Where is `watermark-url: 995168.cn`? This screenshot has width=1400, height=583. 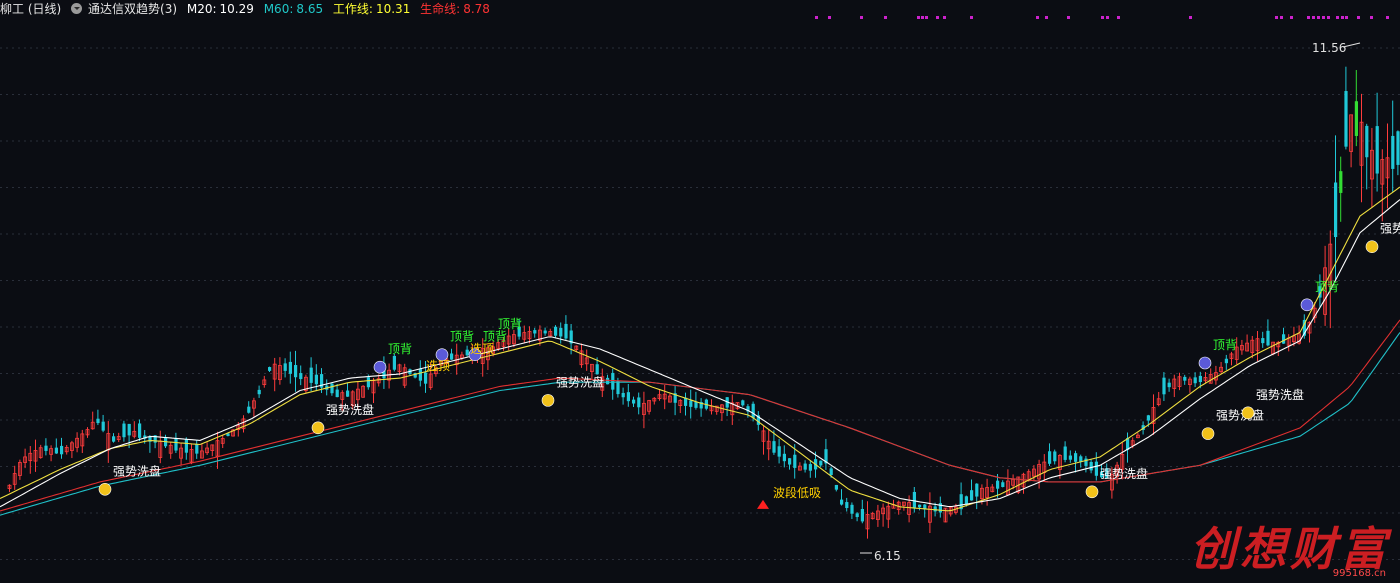 watermark-url: 995168.cn is located at coordinates (1359, 573).